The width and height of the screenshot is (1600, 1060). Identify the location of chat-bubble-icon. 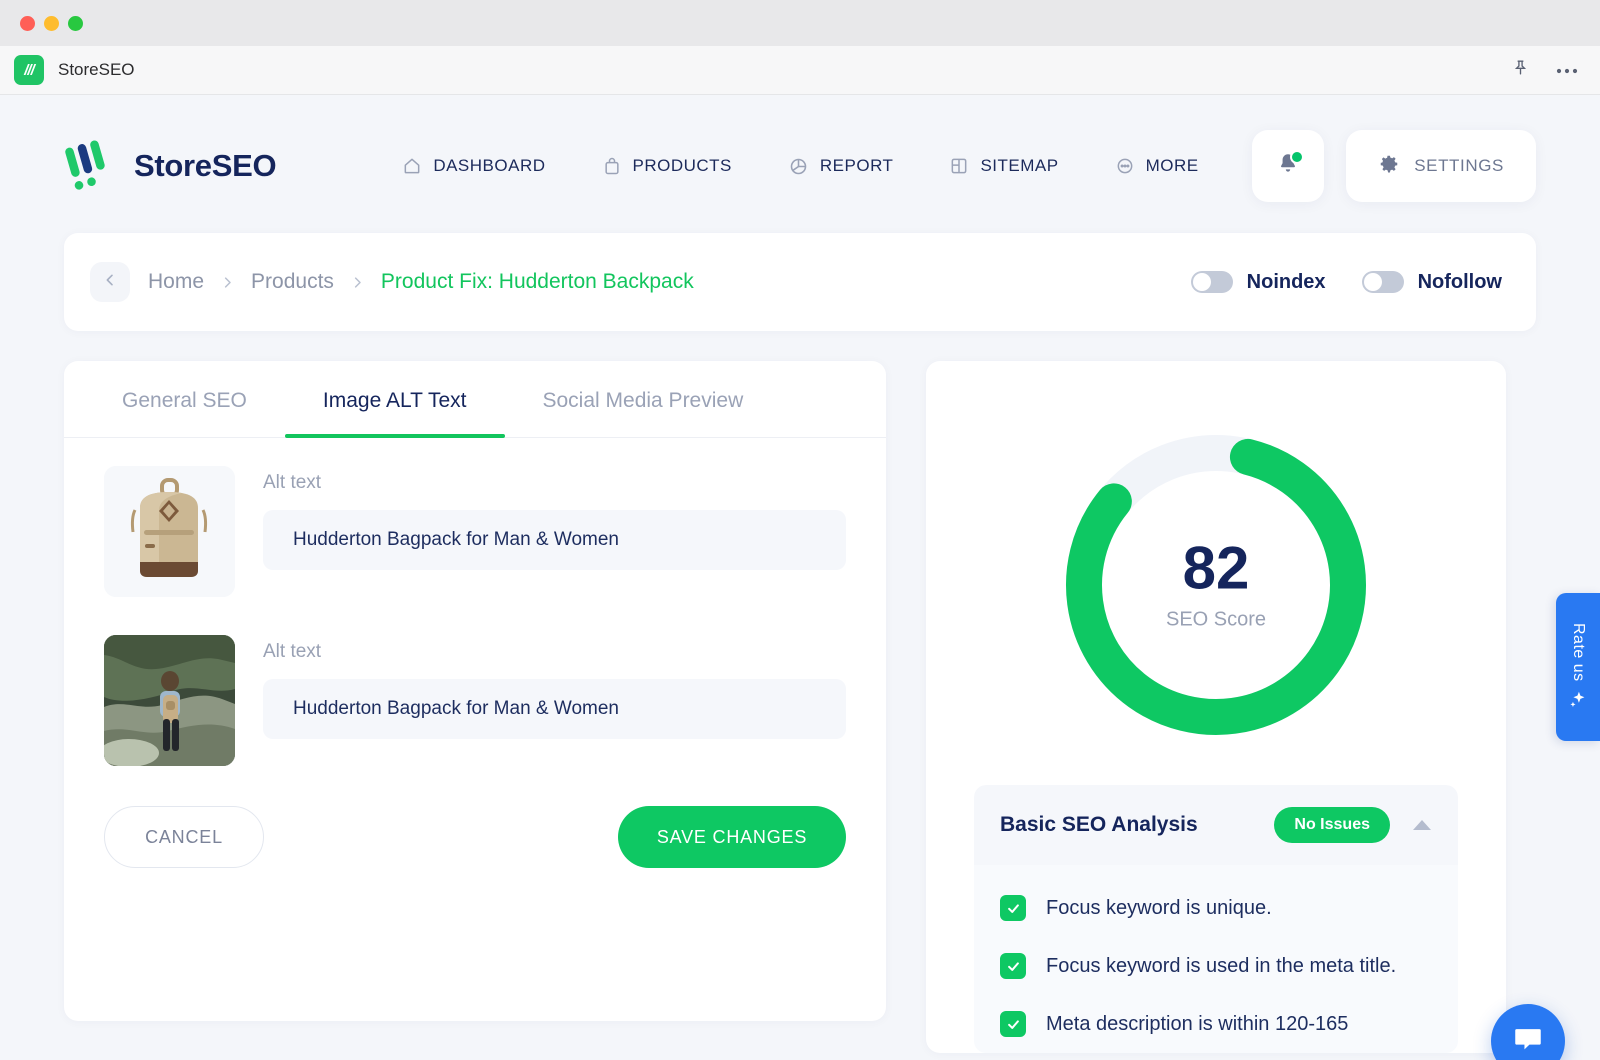
(1528, 1041).